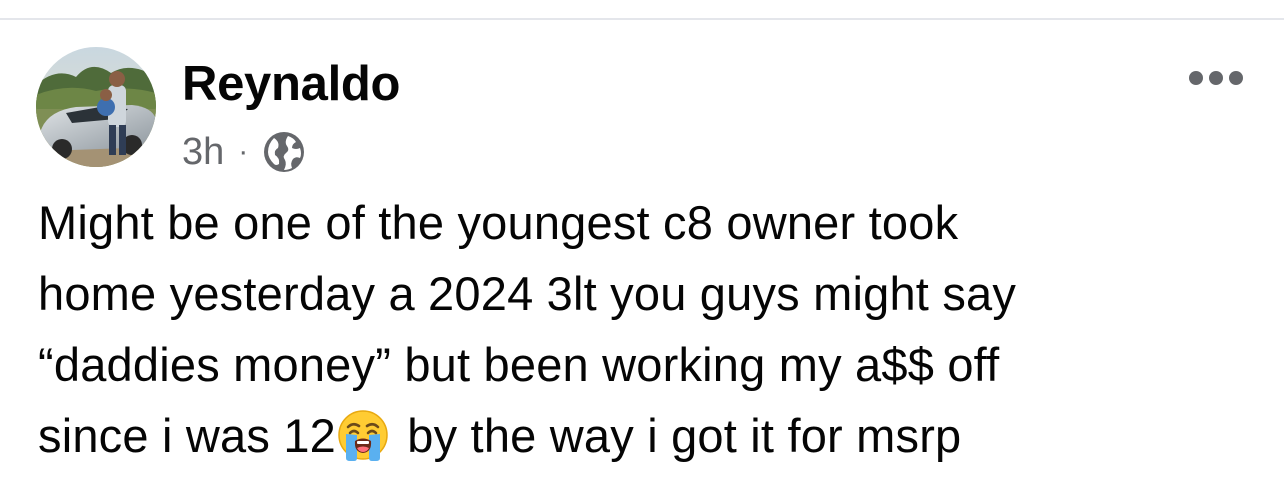 This screenshot has width=1284, height=481. I want to click on more-options-icon, so click(1216, 78).